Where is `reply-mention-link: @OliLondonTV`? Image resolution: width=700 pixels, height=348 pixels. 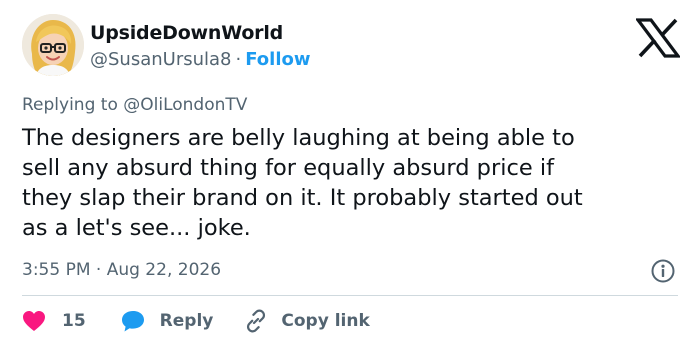
reply-mention-link: @OliLondonTV is located at coordinates (185, 105).